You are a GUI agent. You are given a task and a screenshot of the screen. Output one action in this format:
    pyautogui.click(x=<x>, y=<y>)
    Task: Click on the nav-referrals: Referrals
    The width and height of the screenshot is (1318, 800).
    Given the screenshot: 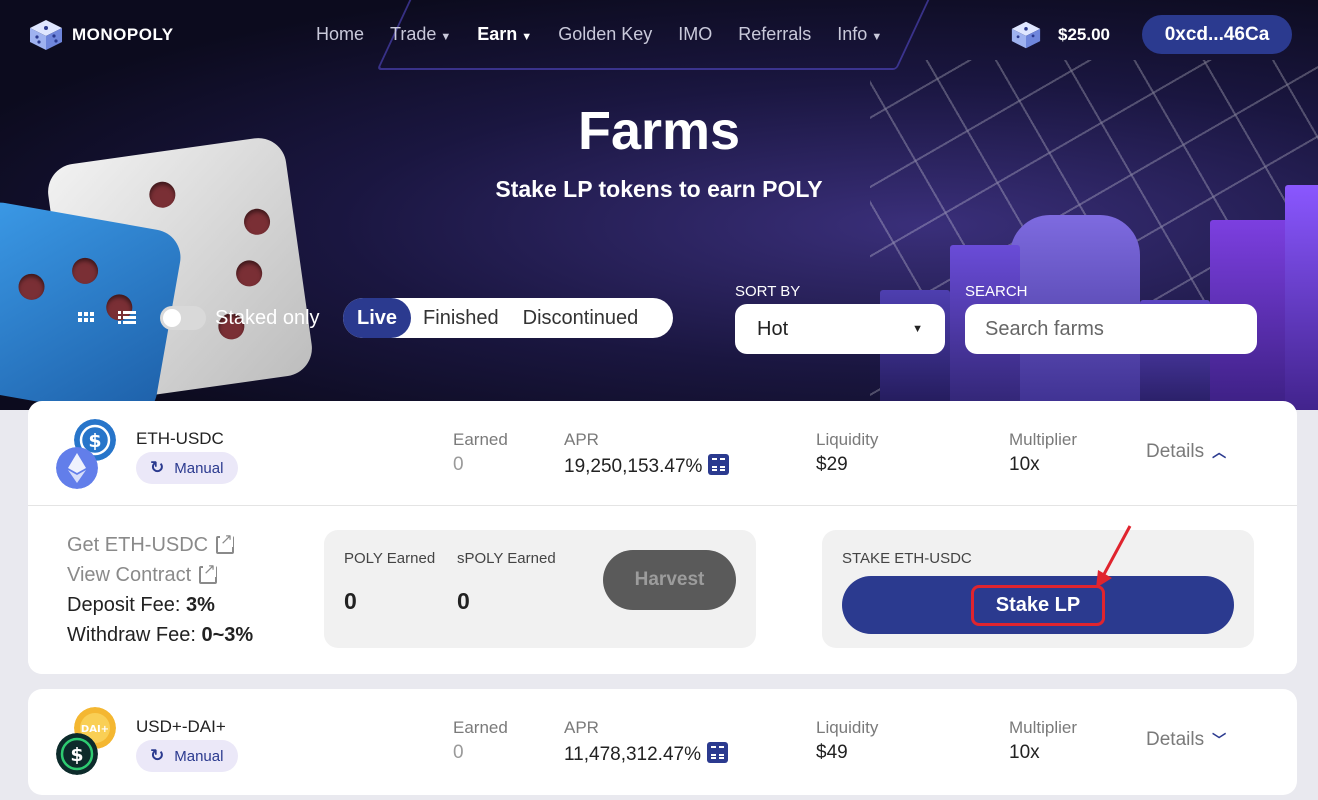 What is the action you would take?
    pyautogui.click(x=774, y=34)
    